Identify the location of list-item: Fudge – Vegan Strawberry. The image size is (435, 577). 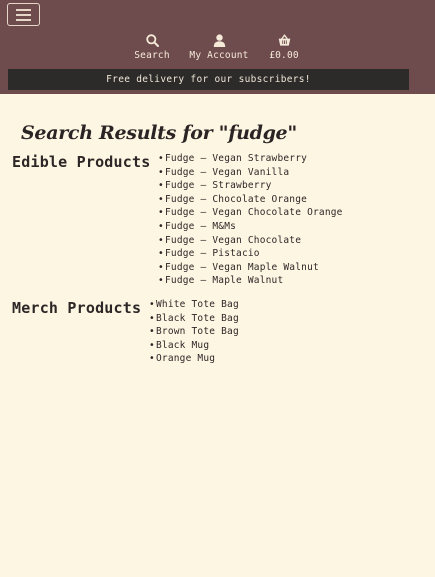
(250, 159).